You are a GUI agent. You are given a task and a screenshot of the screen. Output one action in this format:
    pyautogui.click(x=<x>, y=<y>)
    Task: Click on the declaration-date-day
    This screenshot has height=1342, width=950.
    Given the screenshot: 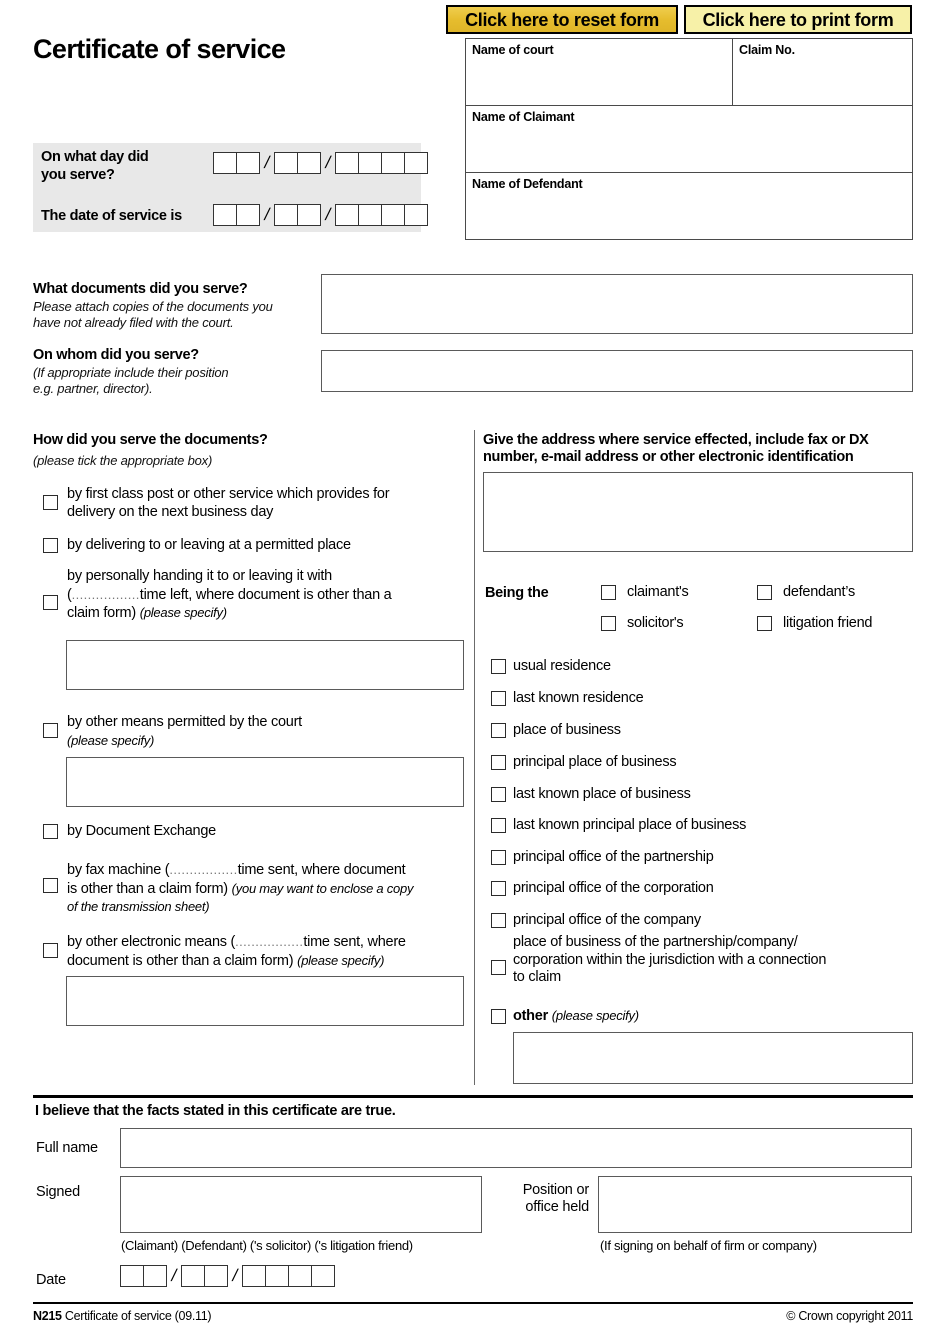 What is the action you would take?
    pyautogui.click(x=143, y=1276)
    